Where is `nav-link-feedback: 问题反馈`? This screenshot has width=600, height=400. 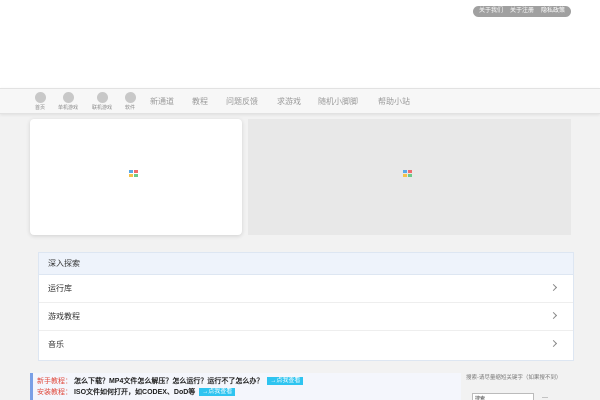 nav-link-feedback: 问题反馈 is located at coordinates (242, 102).